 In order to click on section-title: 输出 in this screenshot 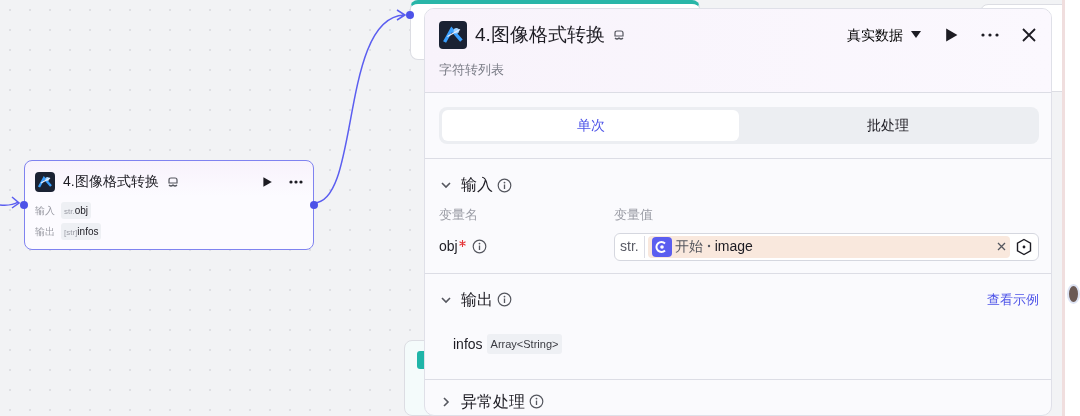, I will do `click(477, 299)`.